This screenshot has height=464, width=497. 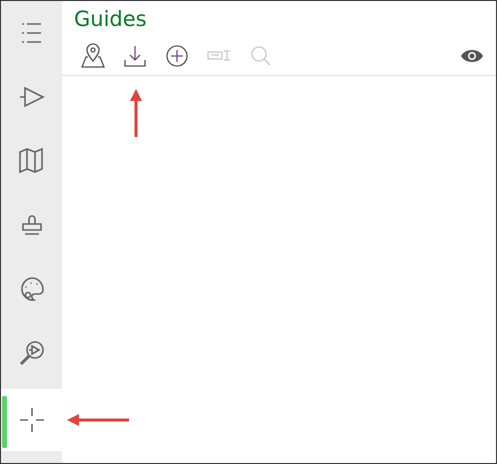 I want to click on map-pin-icon, so click(x=93, y=56).